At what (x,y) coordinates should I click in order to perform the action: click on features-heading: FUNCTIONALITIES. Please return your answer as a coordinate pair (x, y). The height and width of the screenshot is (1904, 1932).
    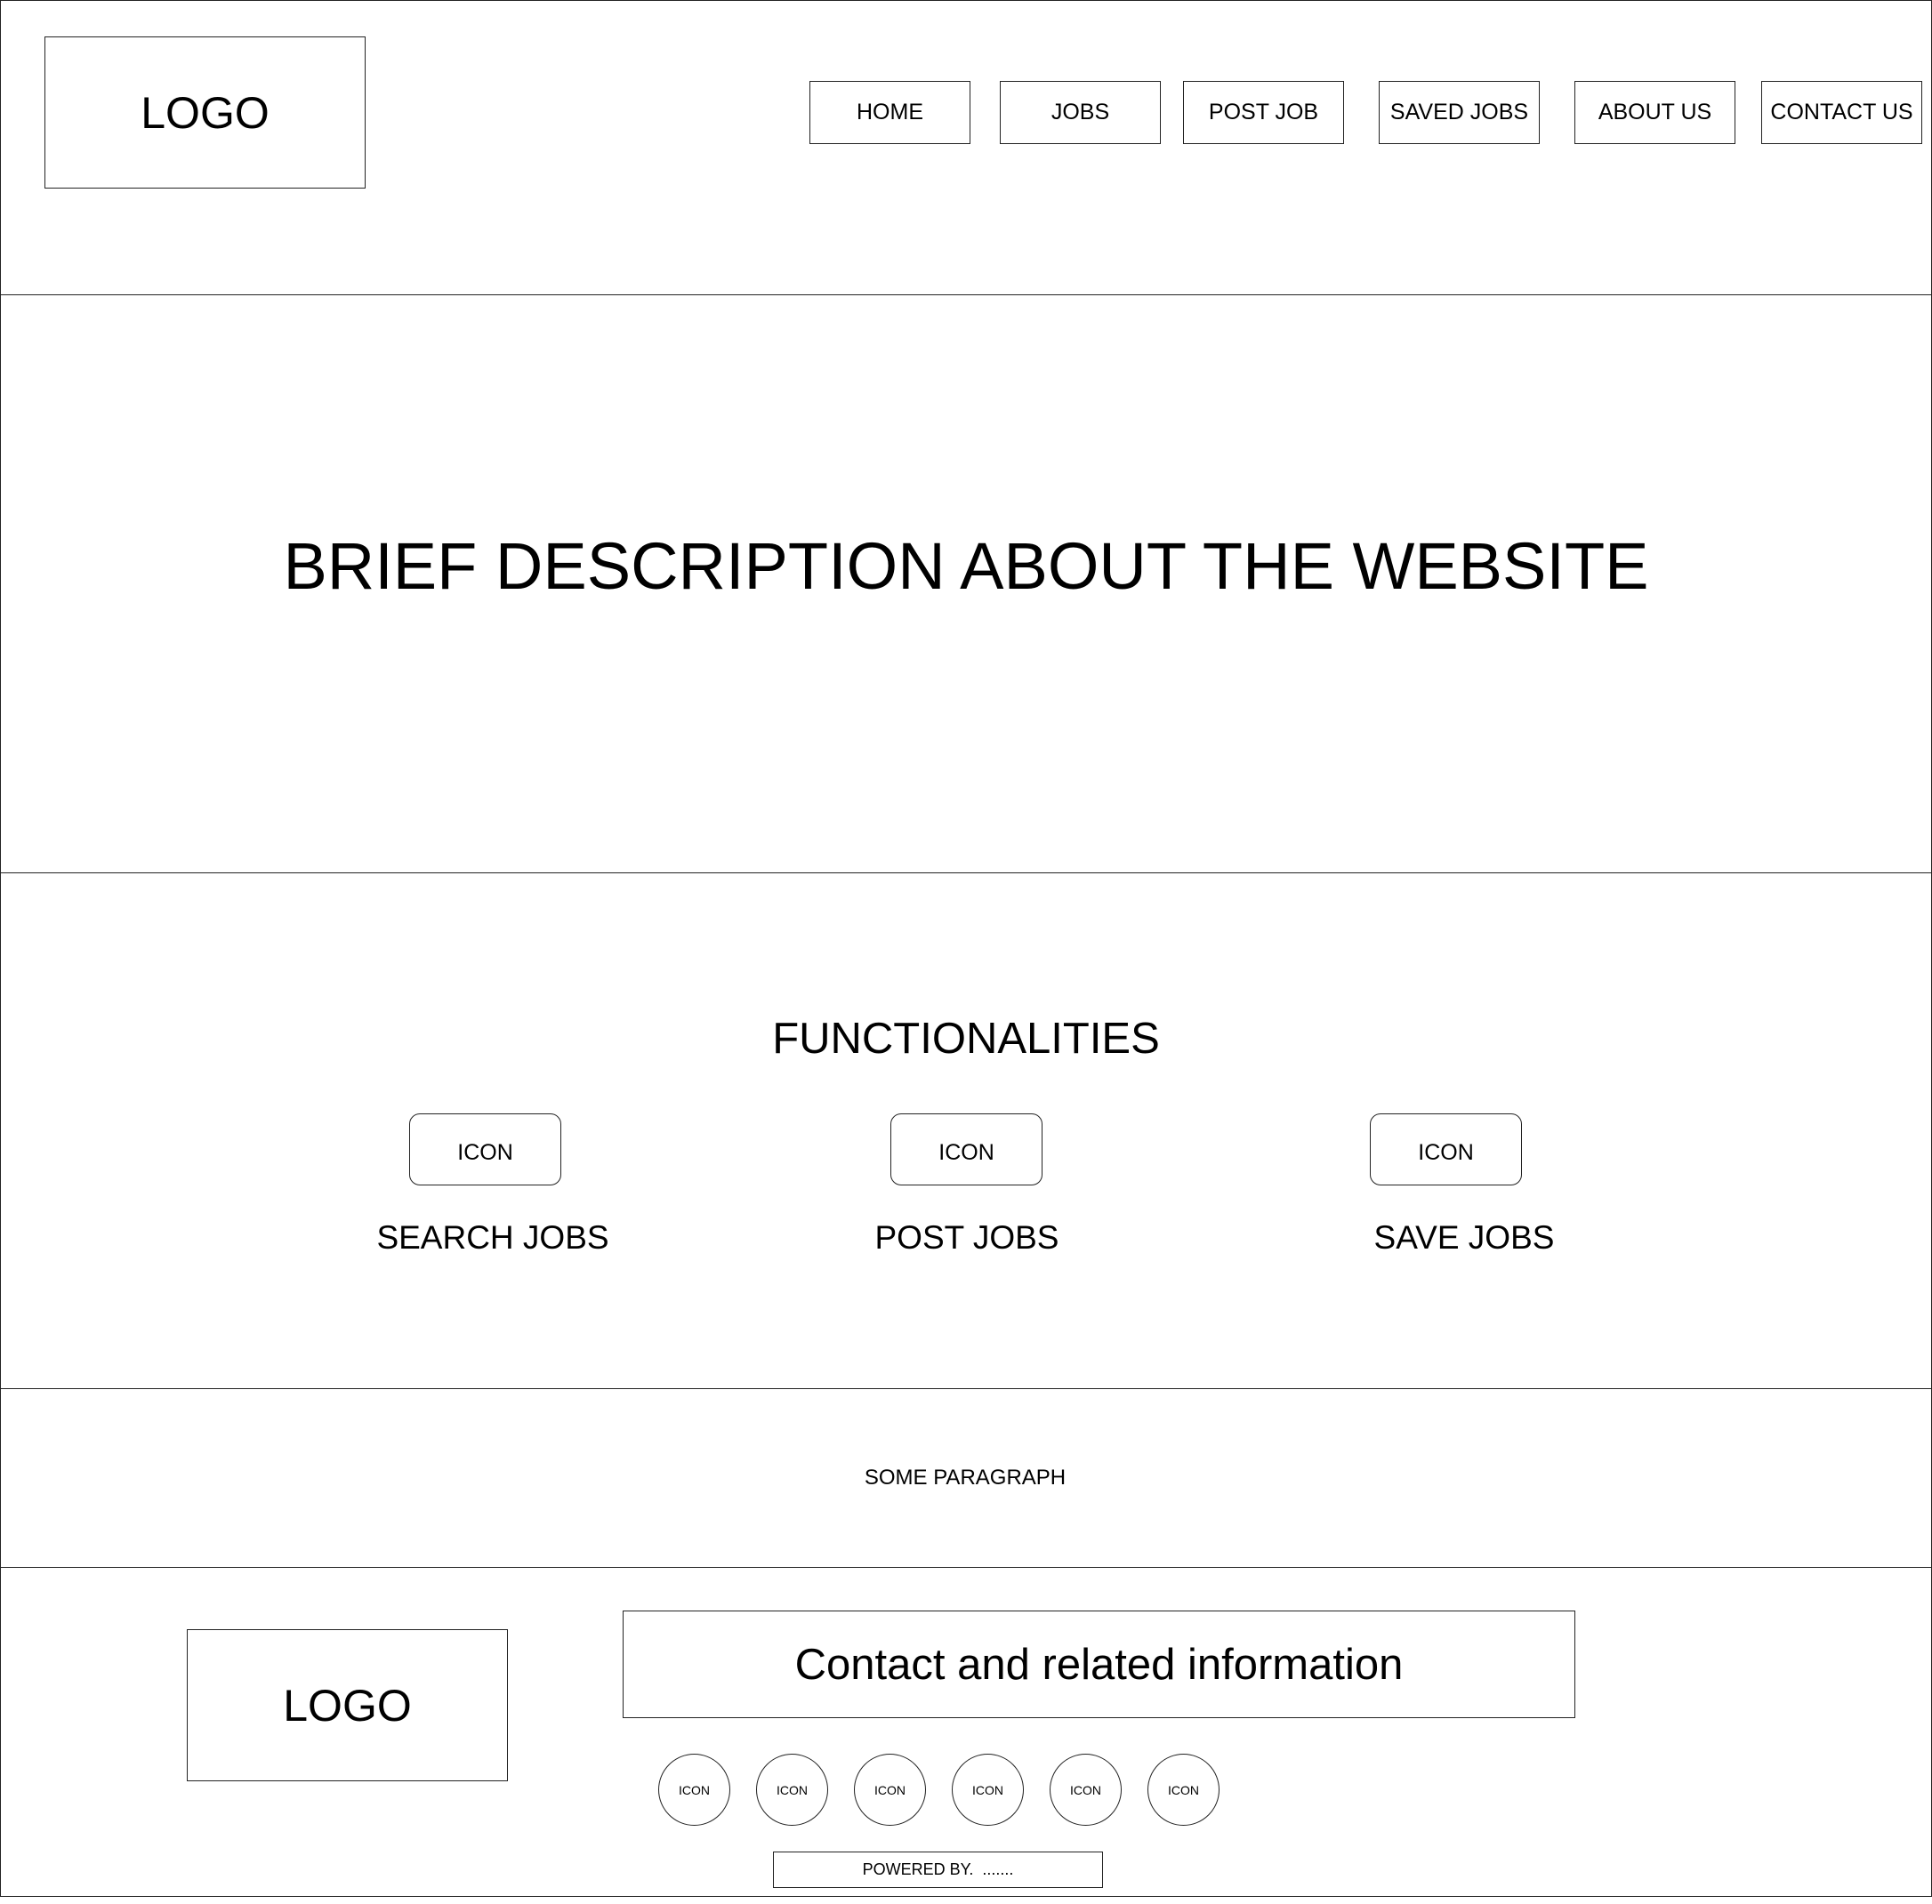
    Looking at the image, I should click on (966, 1039).